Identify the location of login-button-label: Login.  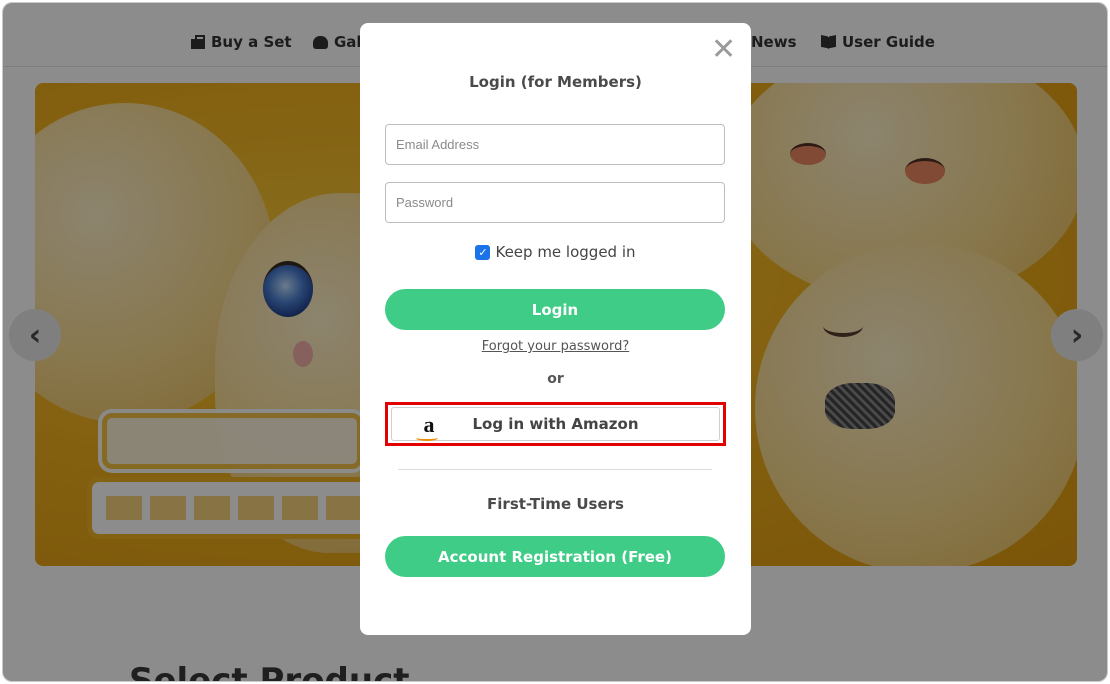
(555, 309).